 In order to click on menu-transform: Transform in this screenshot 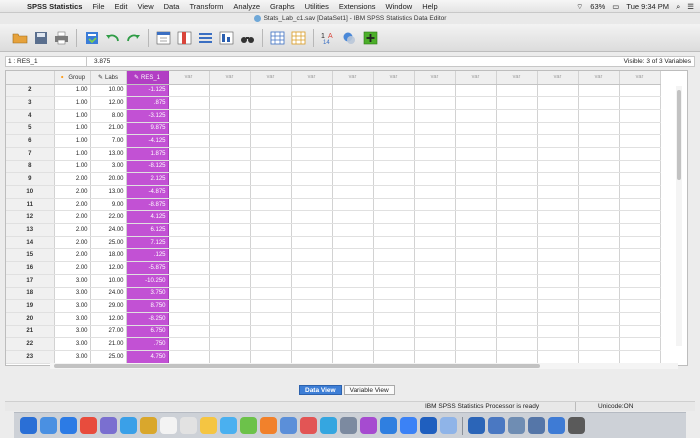, I will do `click(206, 6)`.